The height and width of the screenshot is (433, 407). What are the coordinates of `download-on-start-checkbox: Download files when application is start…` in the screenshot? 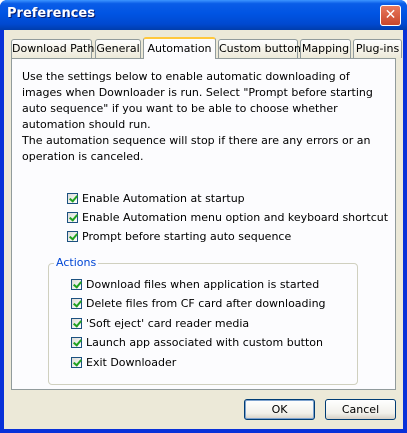 It's located at (195, 284).